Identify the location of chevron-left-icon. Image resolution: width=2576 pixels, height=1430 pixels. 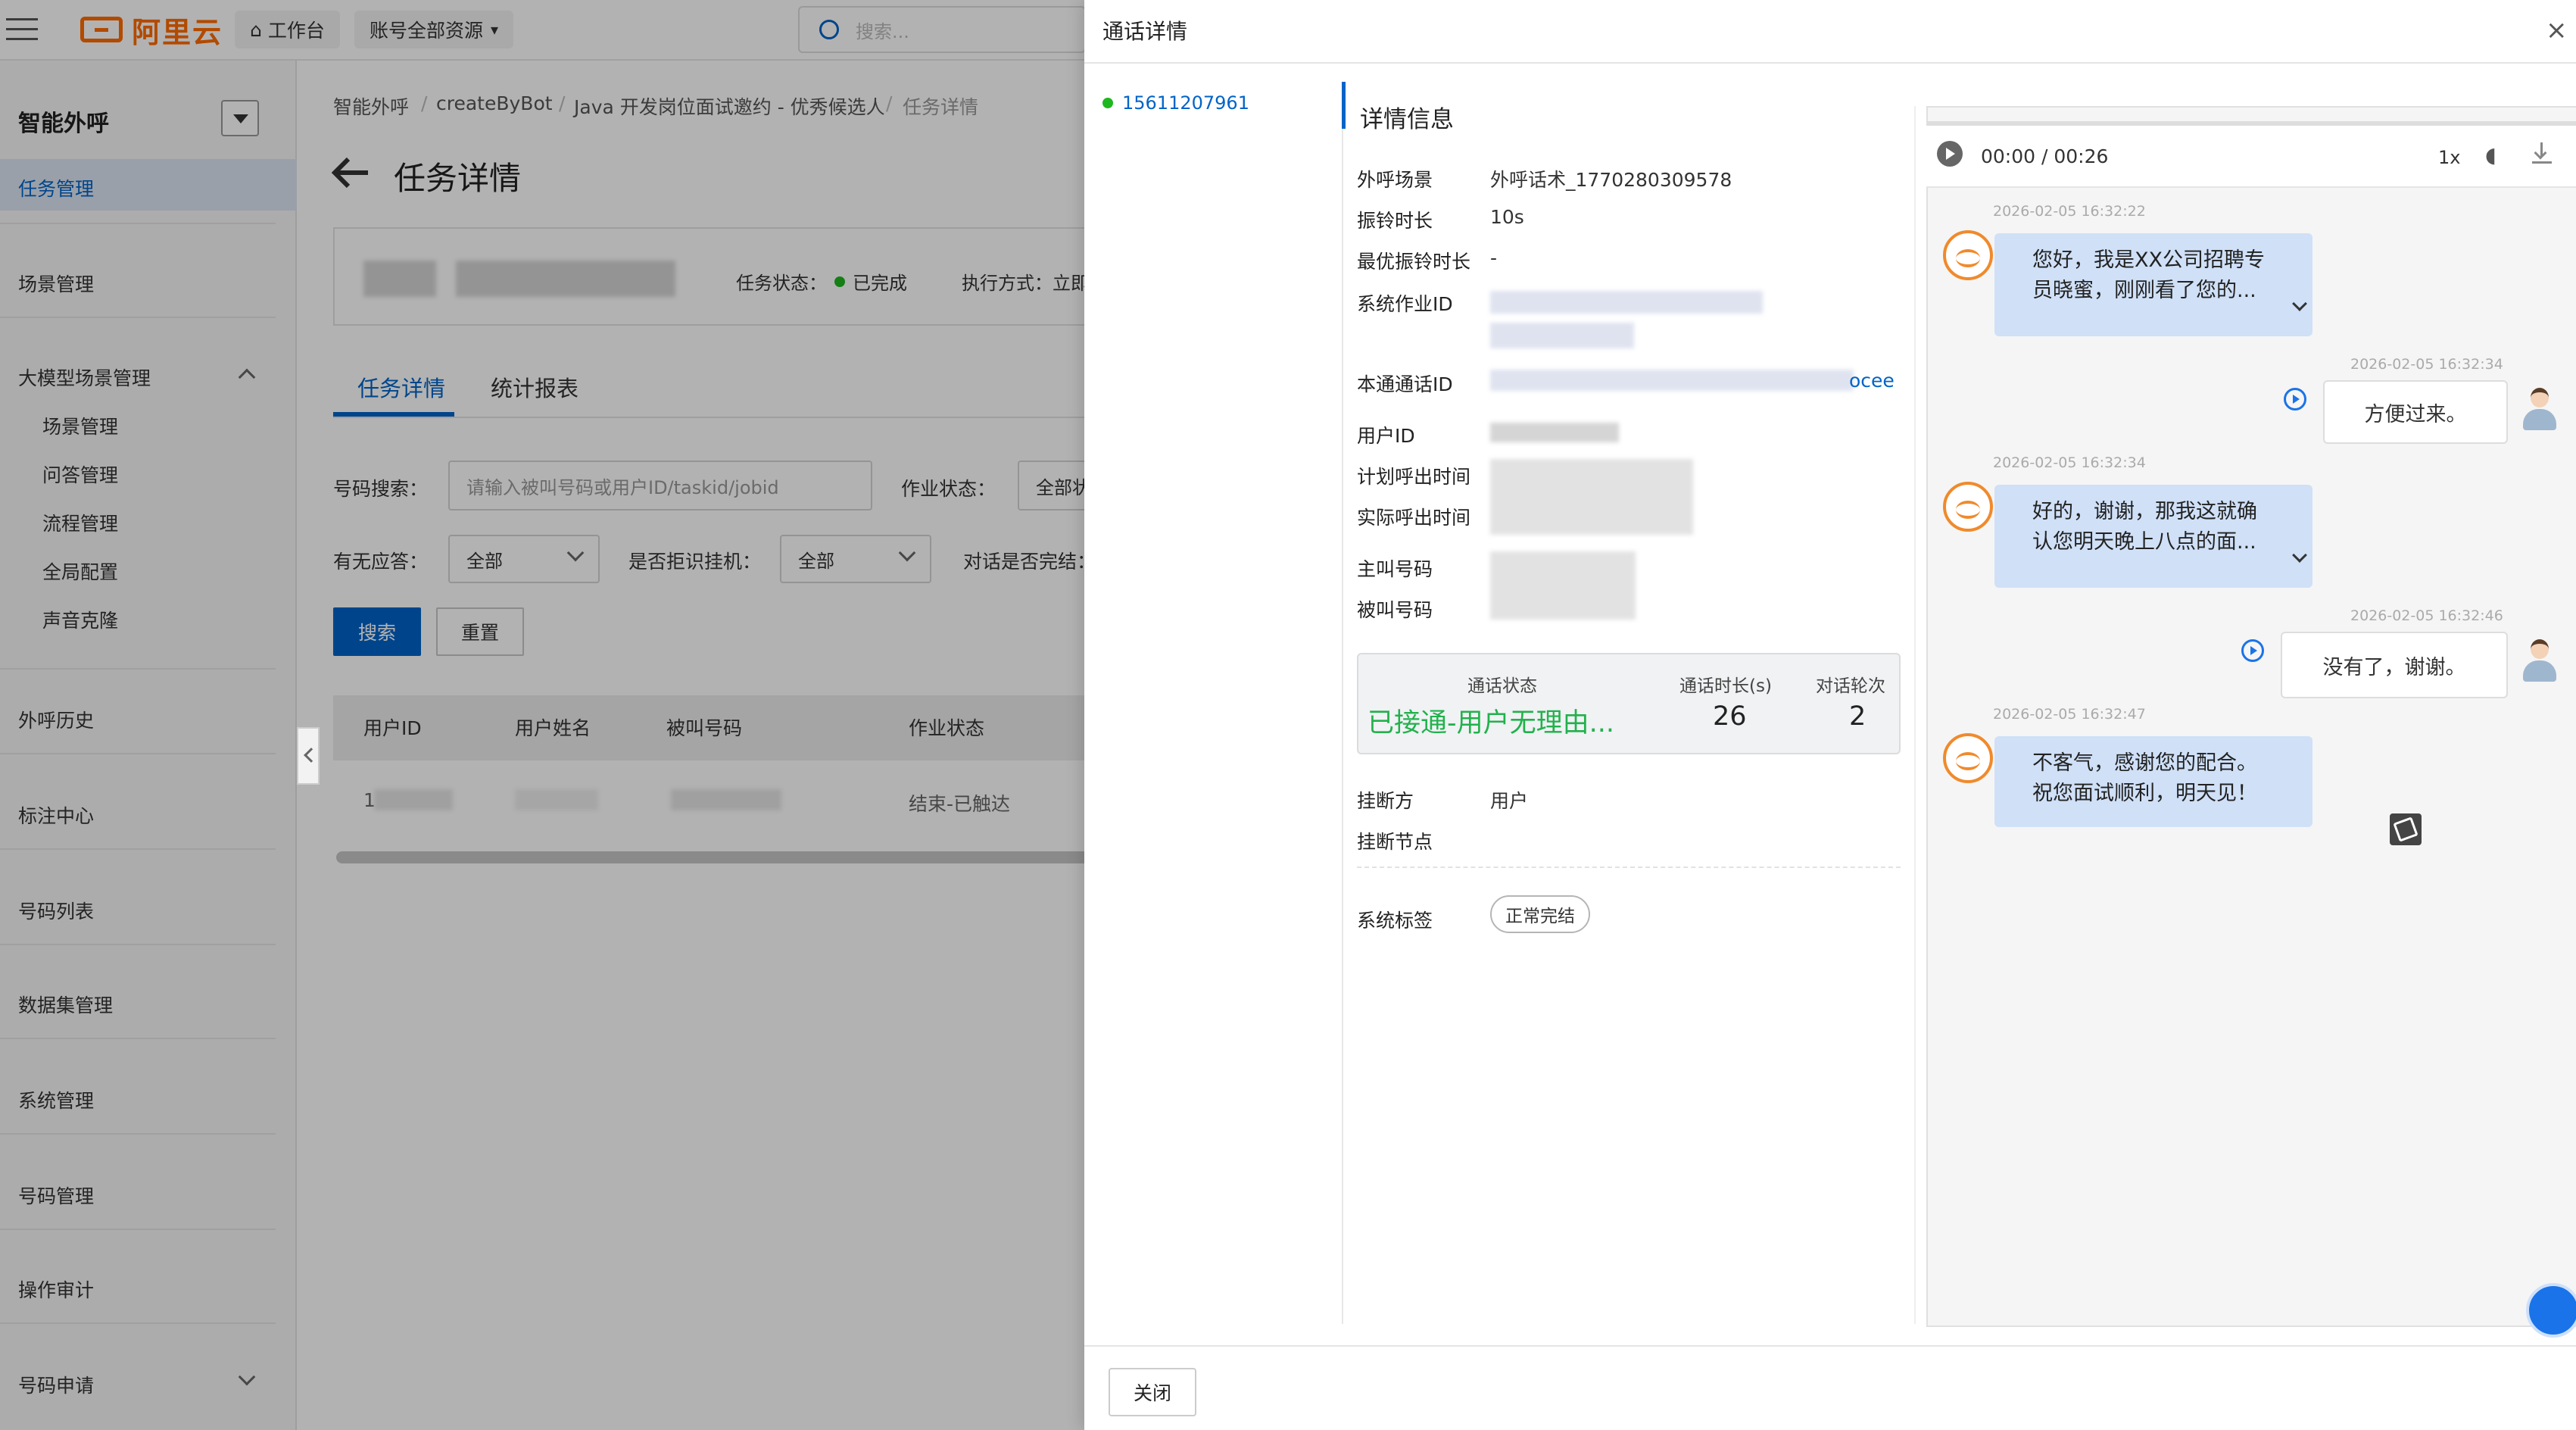
(311, 756).